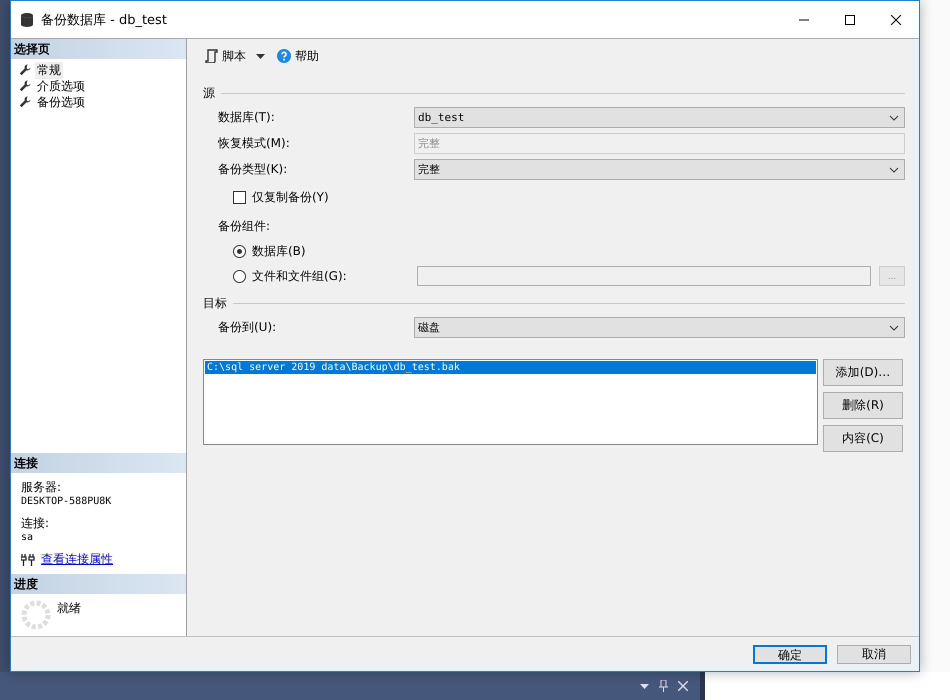 This screenshot has height=700, width=950. I want to click on field-label: 备份类型(K):, so click(253, 169).